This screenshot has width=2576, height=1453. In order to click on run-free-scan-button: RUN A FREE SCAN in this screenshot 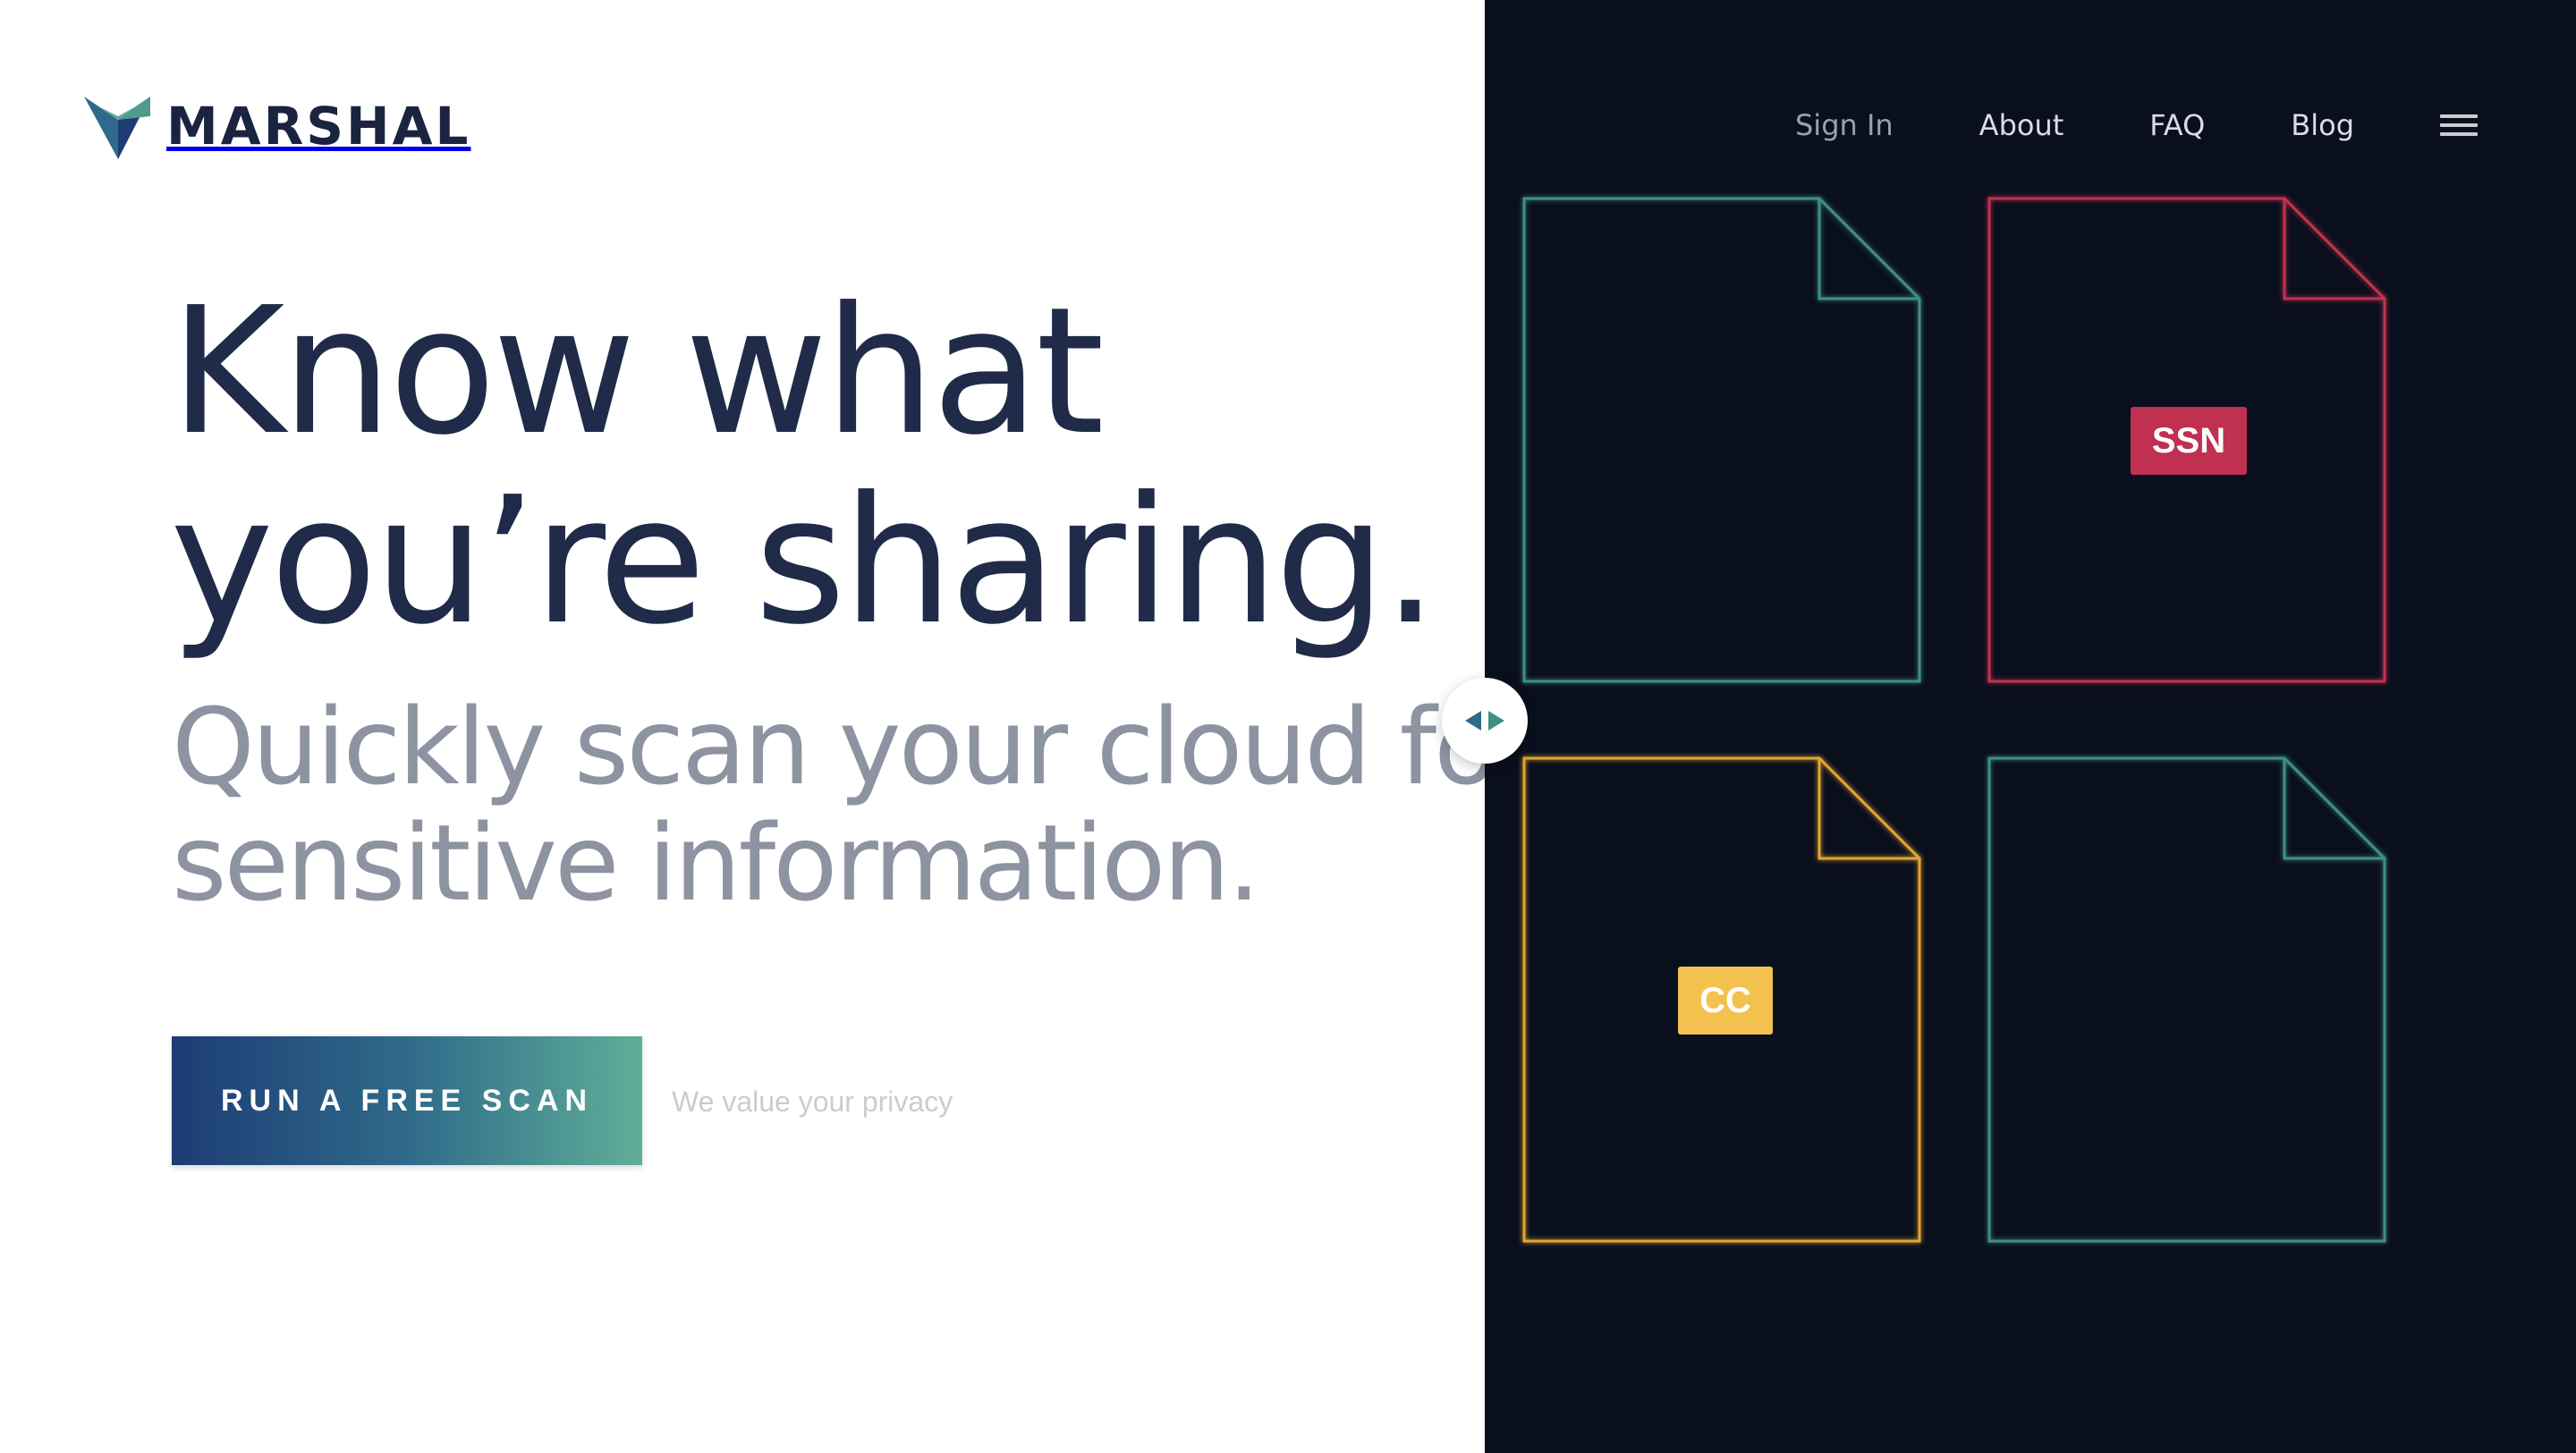, I will do `click(407, 1100)`.